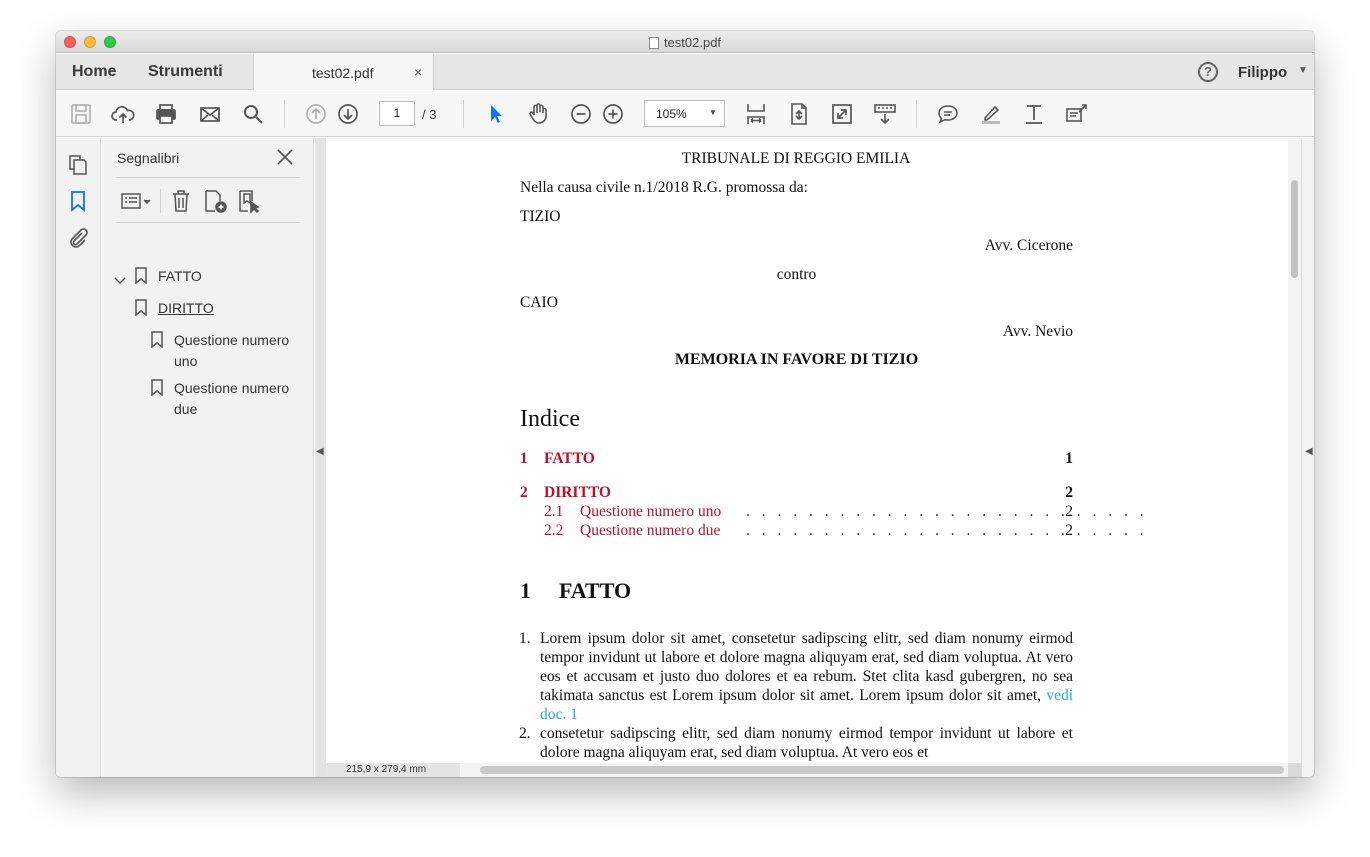 The height and width of the screenshot is (857, 1370). Describe the element at coordinates (539, 302) in the screenshot. I see `party-defendant: CAIO` at that location.